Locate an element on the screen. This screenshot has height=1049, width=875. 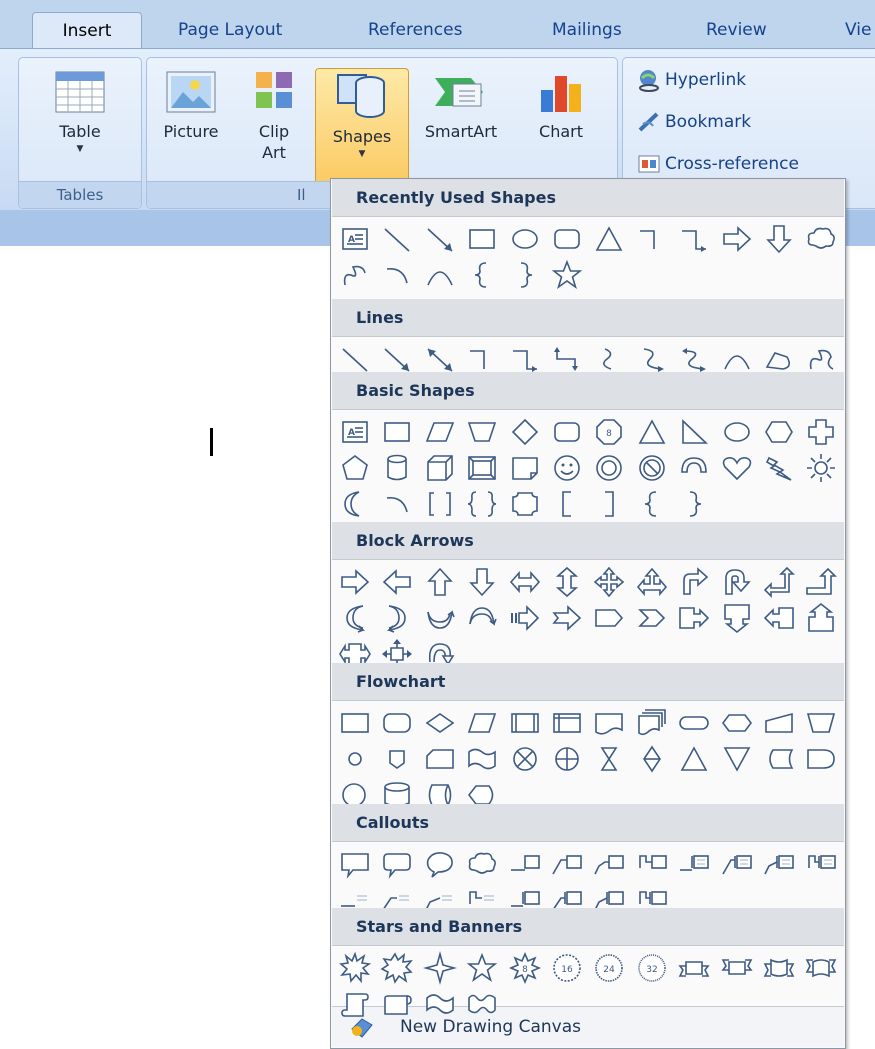
folded-corner-icon is located at coordinates (525, 468).